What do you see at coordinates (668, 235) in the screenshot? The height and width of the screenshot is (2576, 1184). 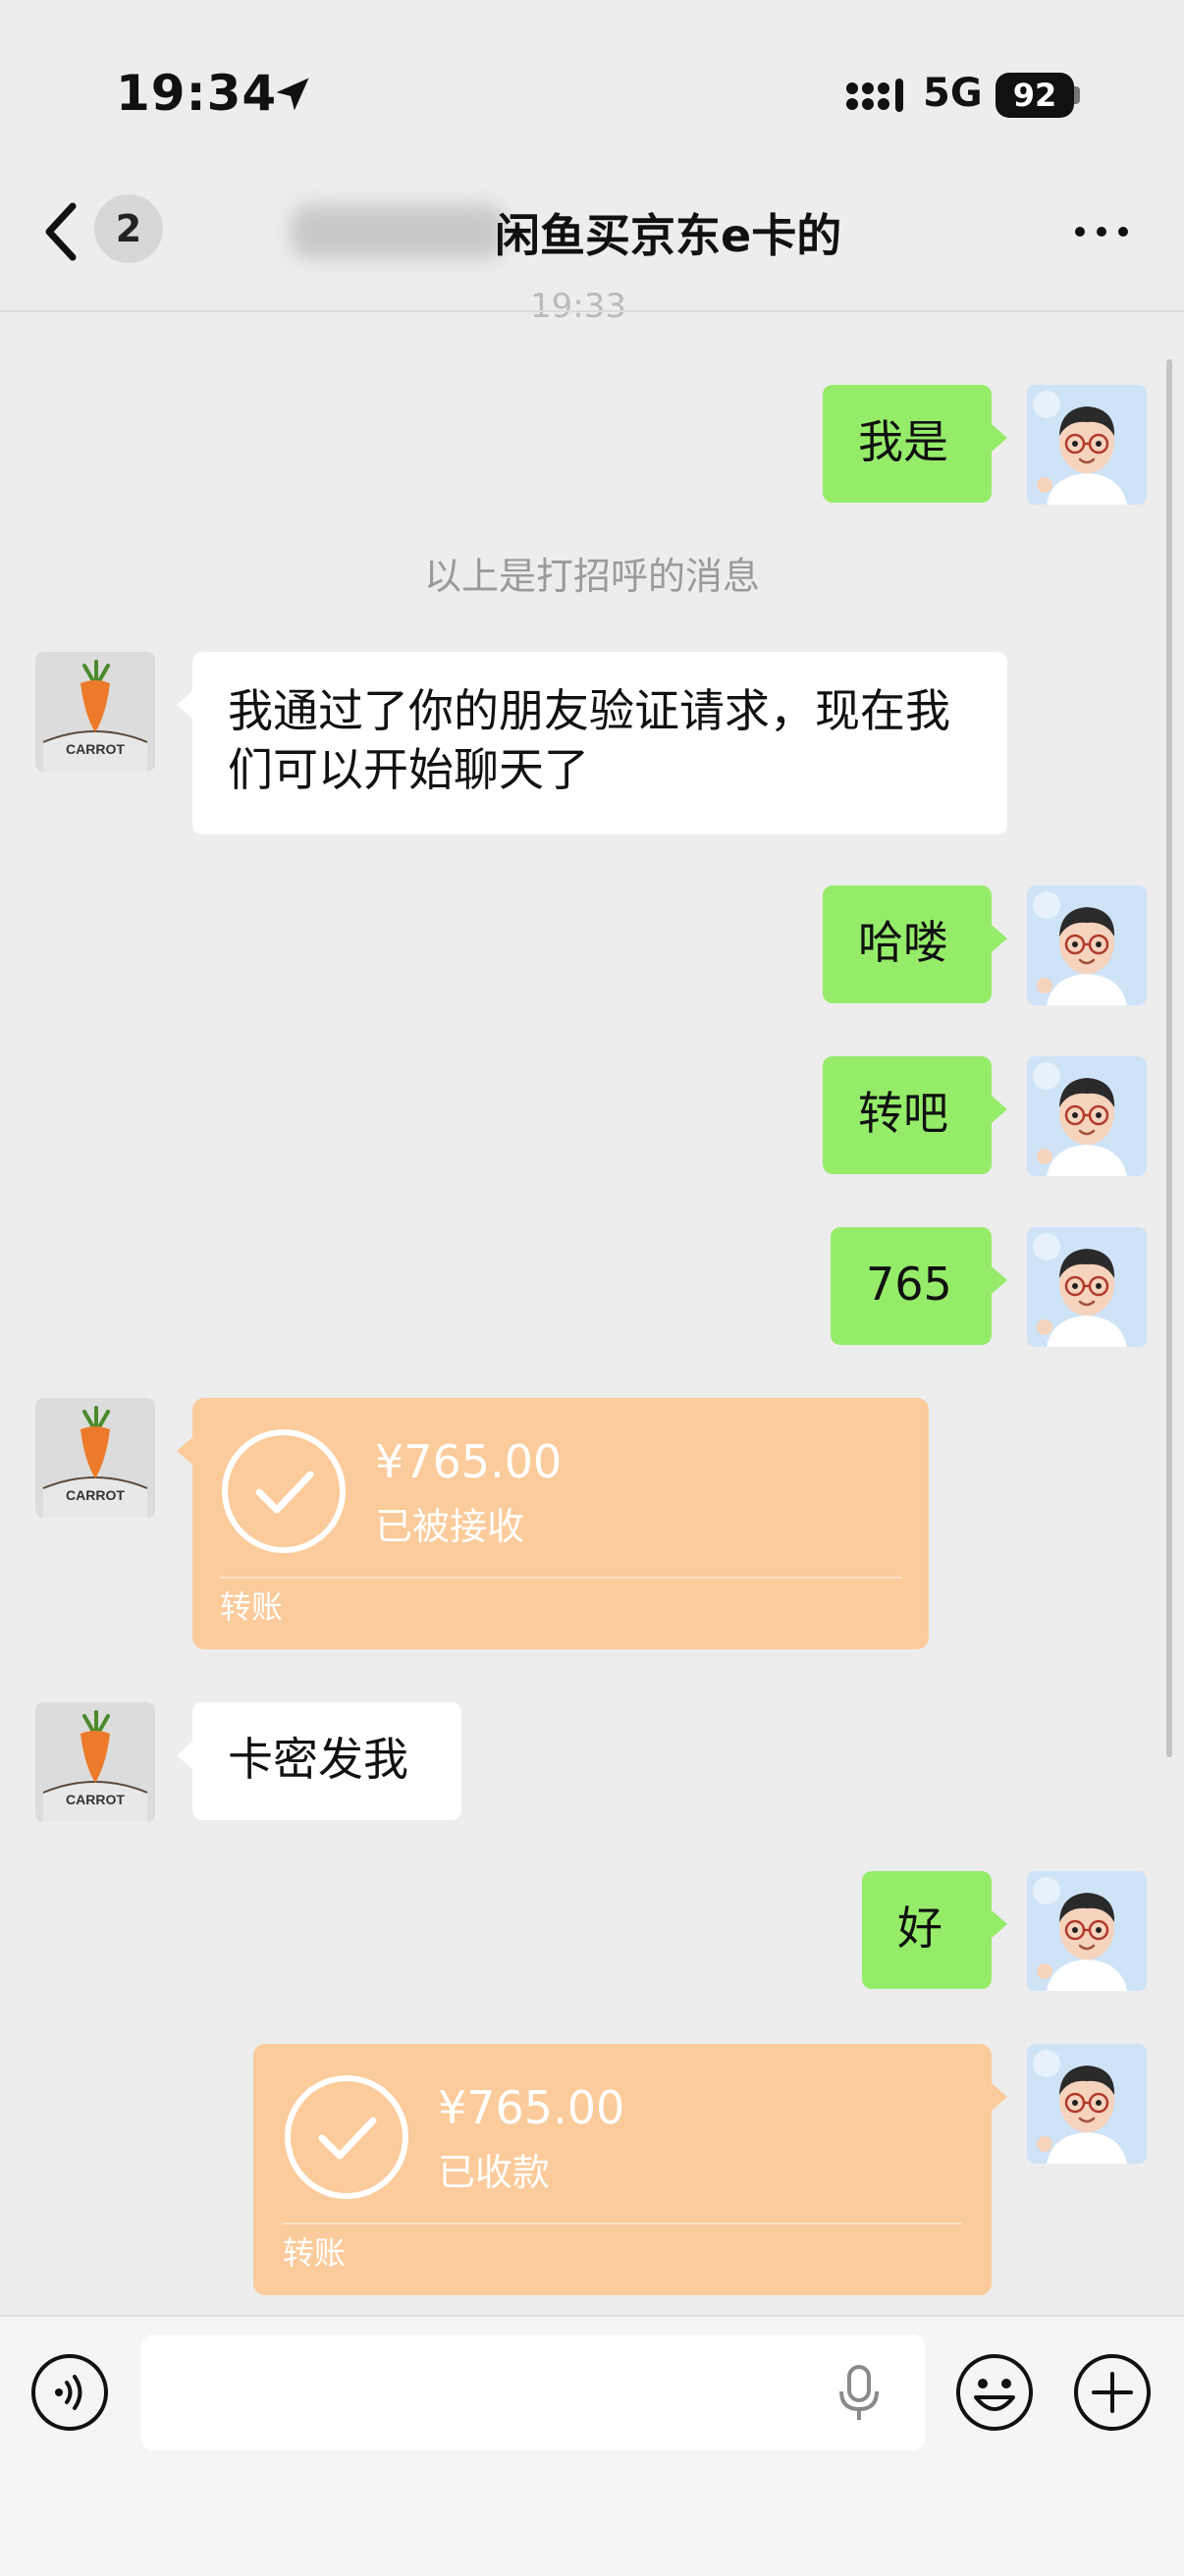 I see `chat-title: 闲鱼买京东e卡的` at bounding box center [668, 235].